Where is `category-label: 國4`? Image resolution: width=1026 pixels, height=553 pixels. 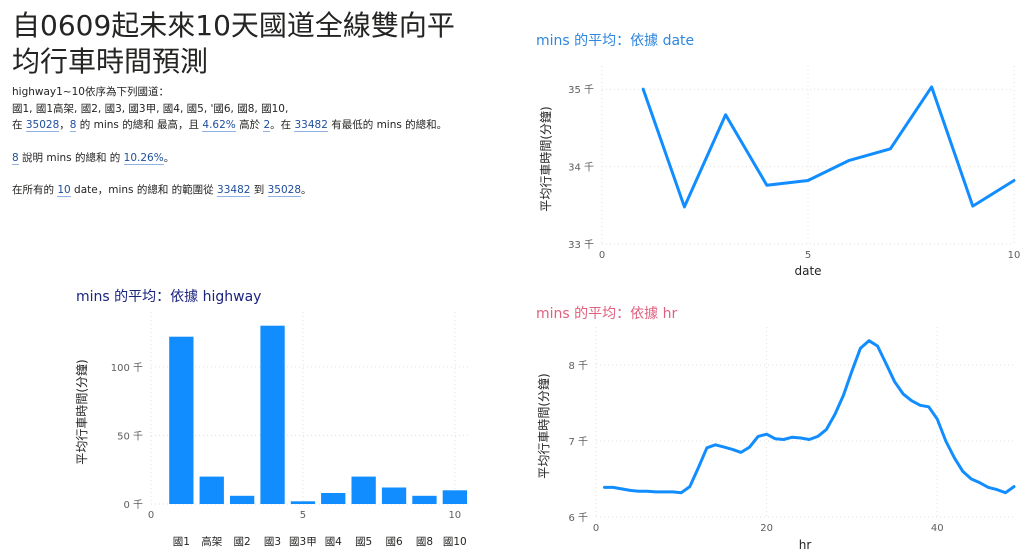 category-label: 國4 is located at coordinates (333, 542).